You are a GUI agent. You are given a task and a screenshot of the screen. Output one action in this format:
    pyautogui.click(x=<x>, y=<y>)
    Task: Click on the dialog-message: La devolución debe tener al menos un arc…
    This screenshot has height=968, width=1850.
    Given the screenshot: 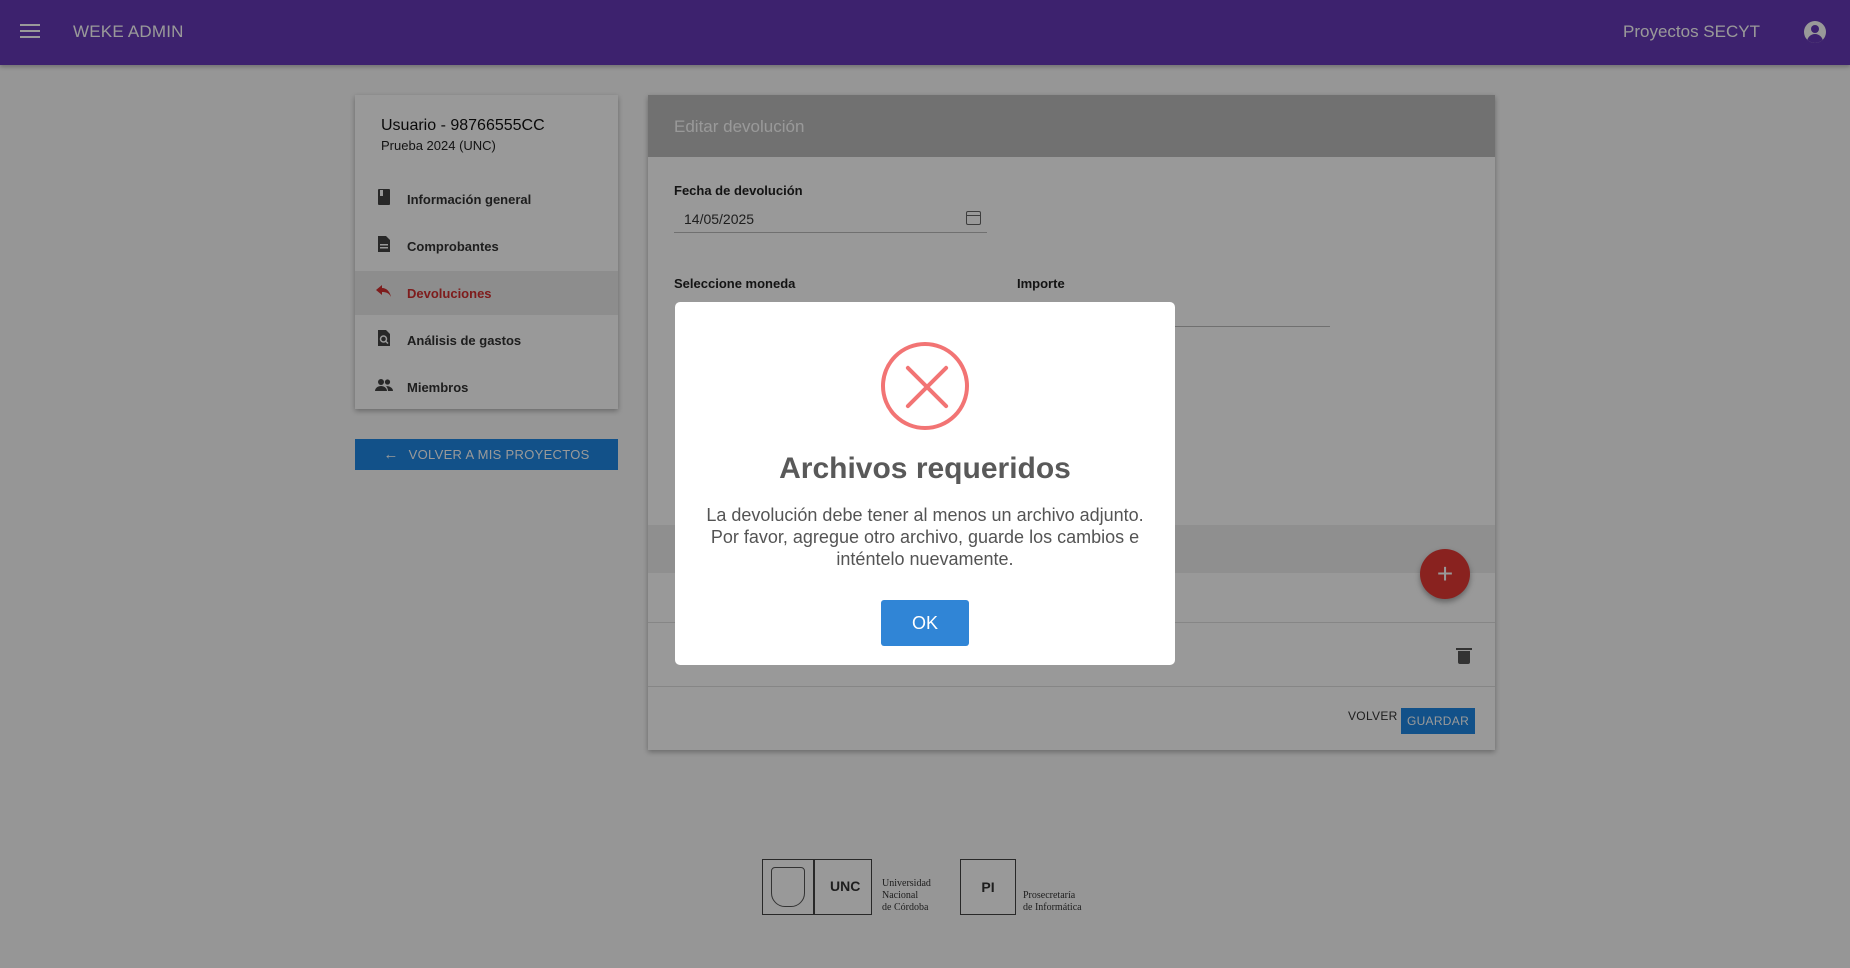 What is the action you would take?
    pyautogui.click(x=925, y=537)
    